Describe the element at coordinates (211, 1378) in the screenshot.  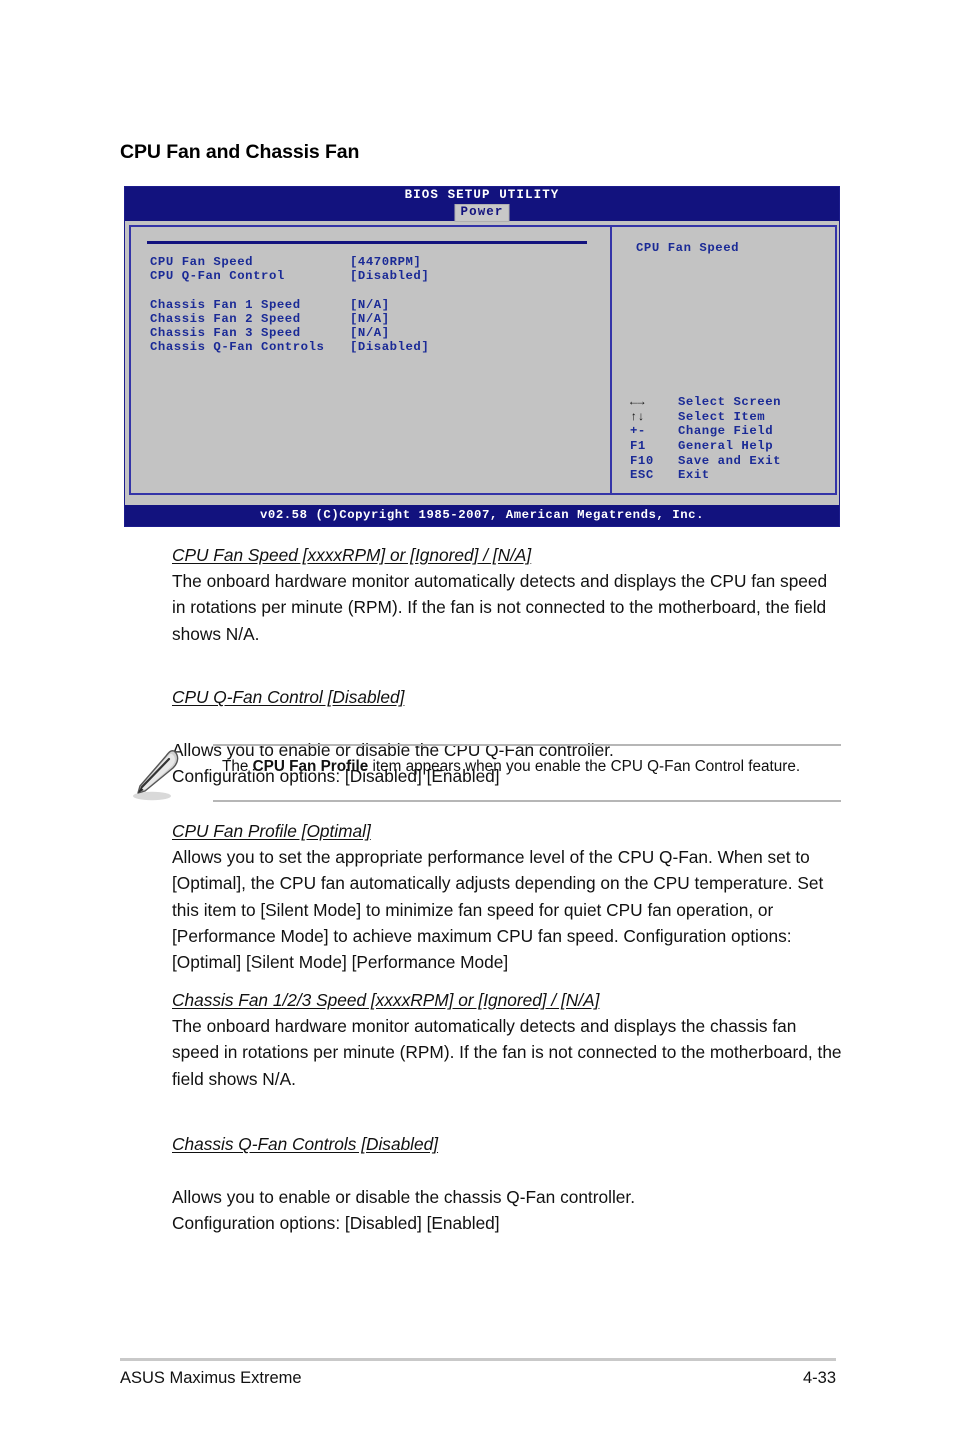
I see `footer-product-name: ASUS Maximus Extreme` at that location.